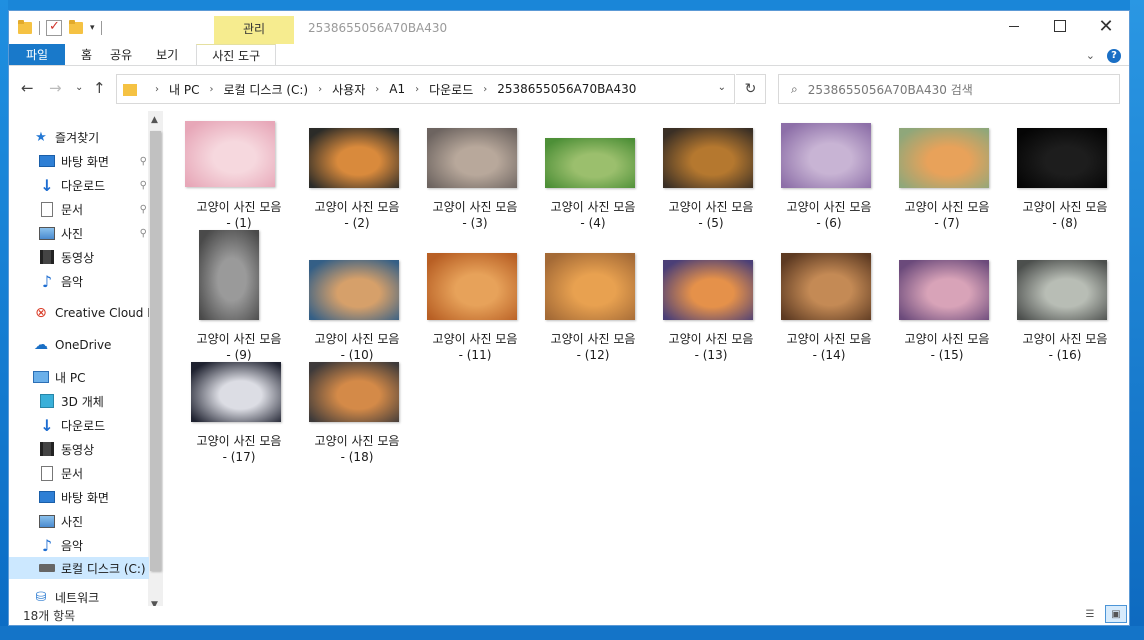 The width and height of the screenshot is (1144, 640). Describe the element at coordinates (1114, 56) in the screenshot. I see `help-icon: ?` at that location.